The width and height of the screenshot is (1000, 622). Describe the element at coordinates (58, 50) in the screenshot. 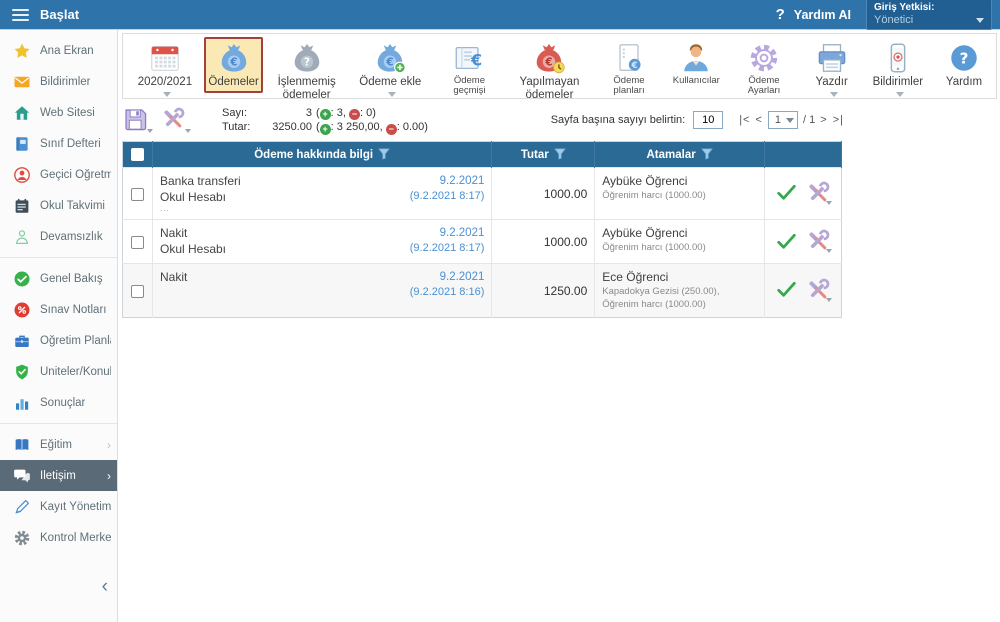

I see `sidebar-item-ana-ekran: Ana Ekran` at that location.